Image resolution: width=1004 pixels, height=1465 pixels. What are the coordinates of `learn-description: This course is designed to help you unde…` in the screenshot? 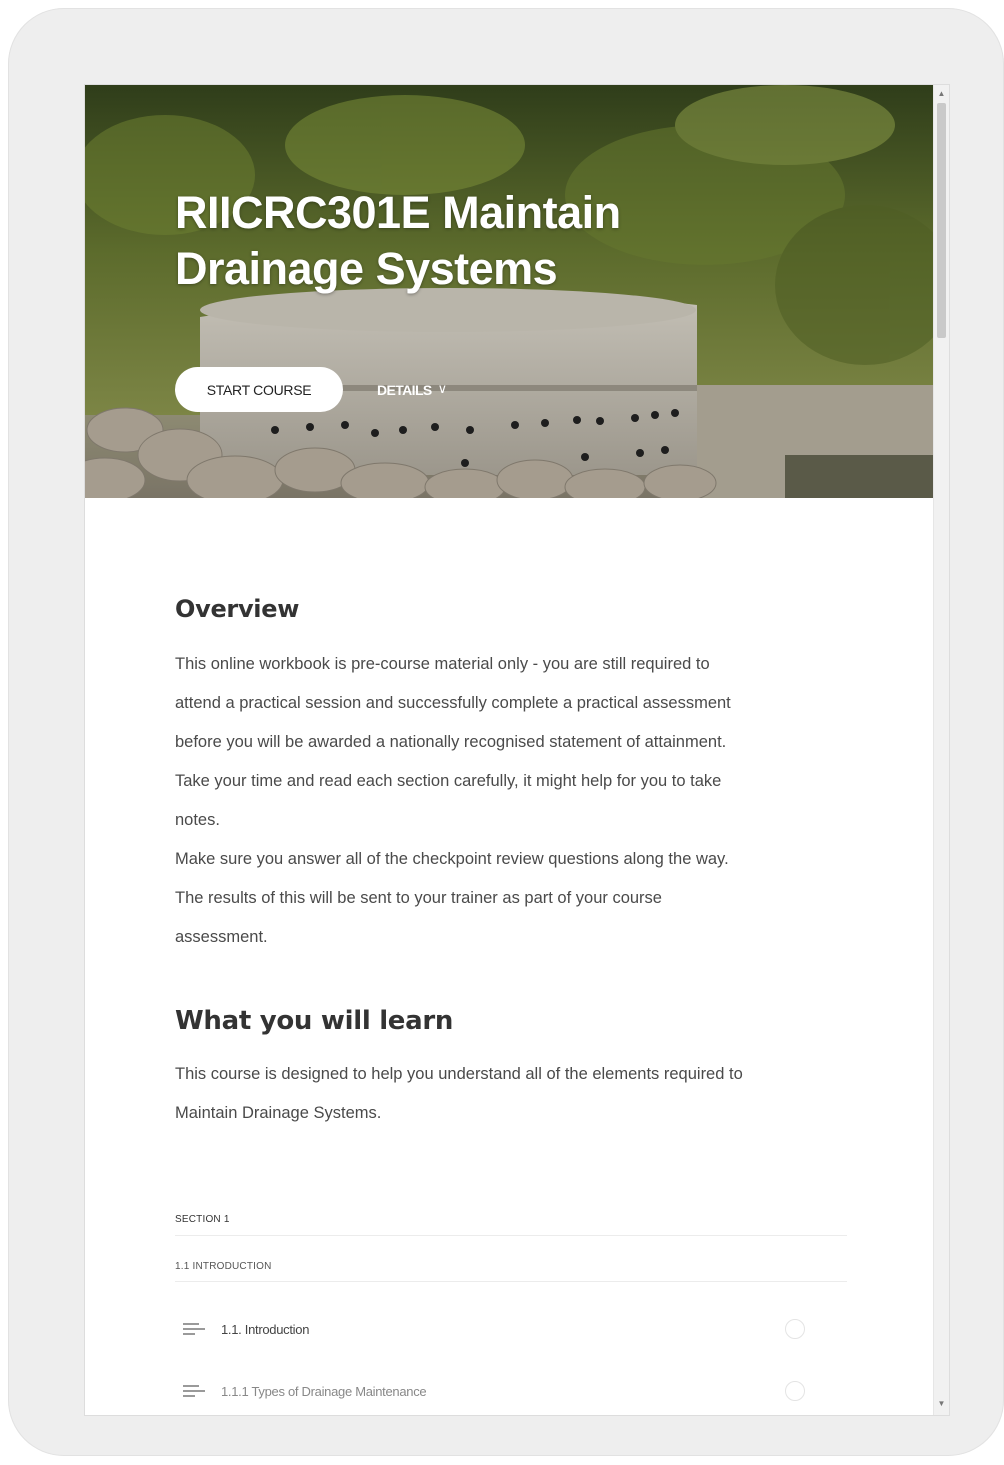 It's located at (515, 1094).